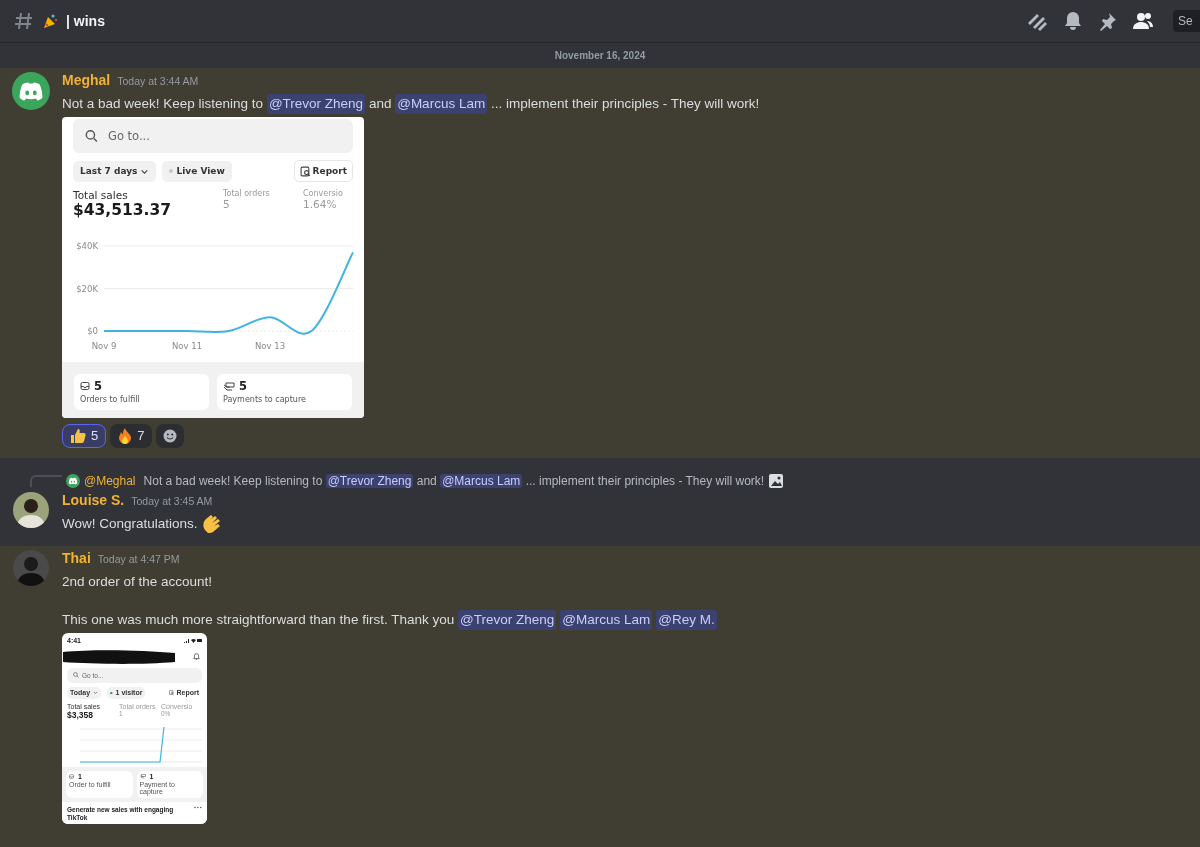 The height and width of the screenshot is (847, 1200). What do you see at coordinates (125, 435) in the screenshot?
I see `flame-icon` at bounding box center [125, 435].